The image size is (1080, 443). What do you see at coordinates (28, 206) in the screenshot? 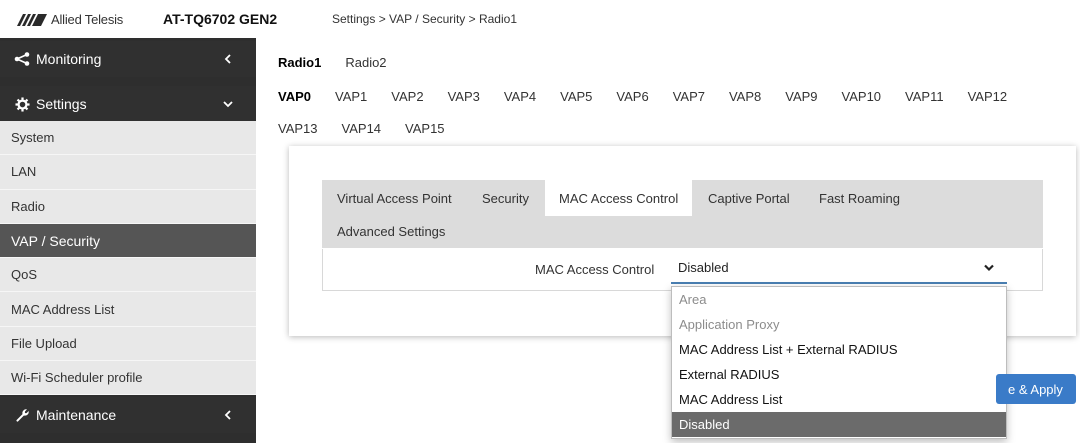
I see `sidebar-item-label: Radio` at bounding box center [28, 206].